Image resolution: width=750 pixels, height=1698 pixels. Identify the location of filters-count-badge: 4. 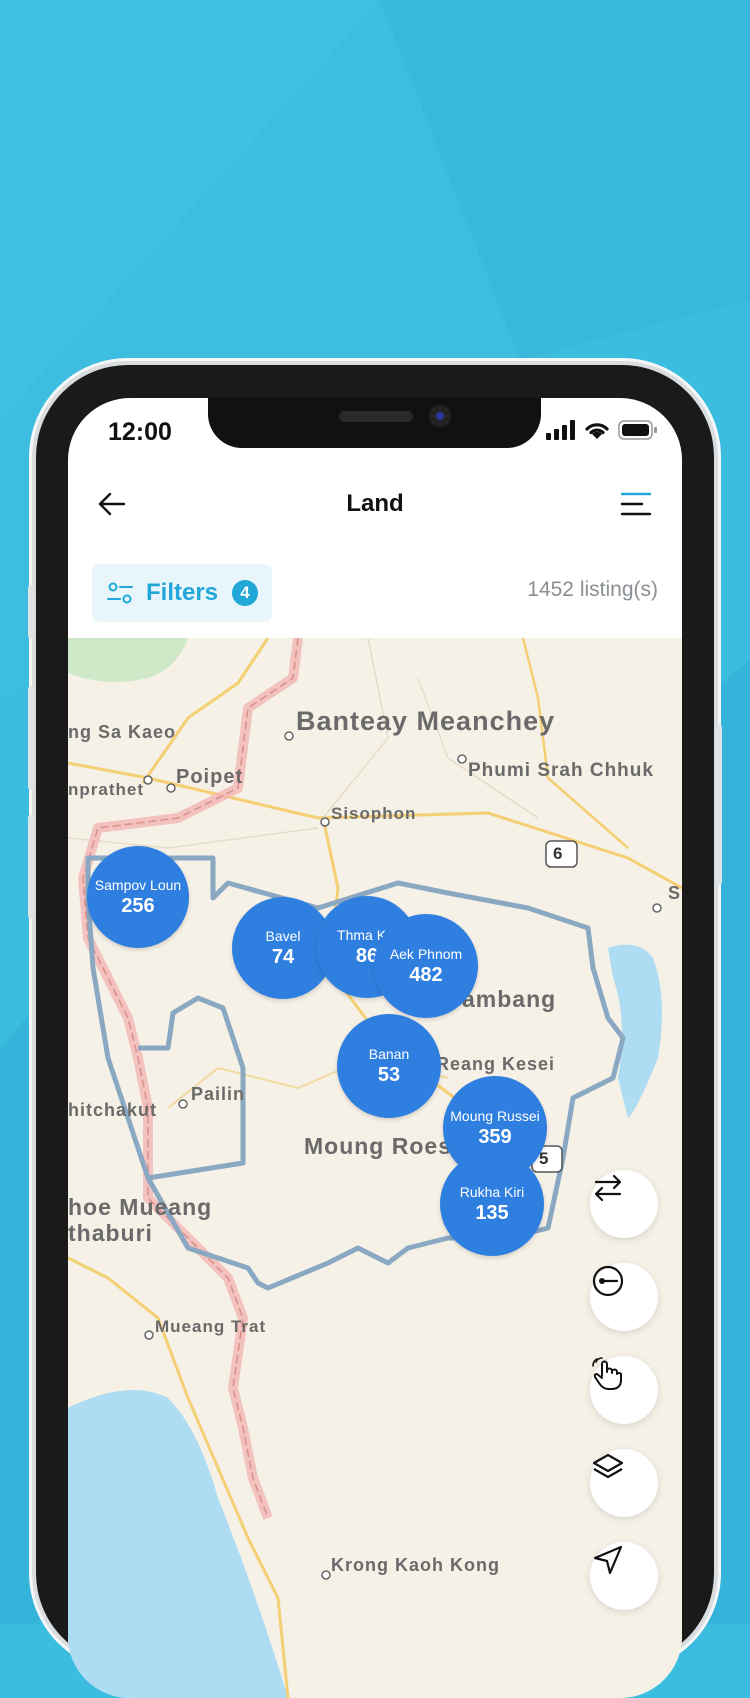
(245, 593).